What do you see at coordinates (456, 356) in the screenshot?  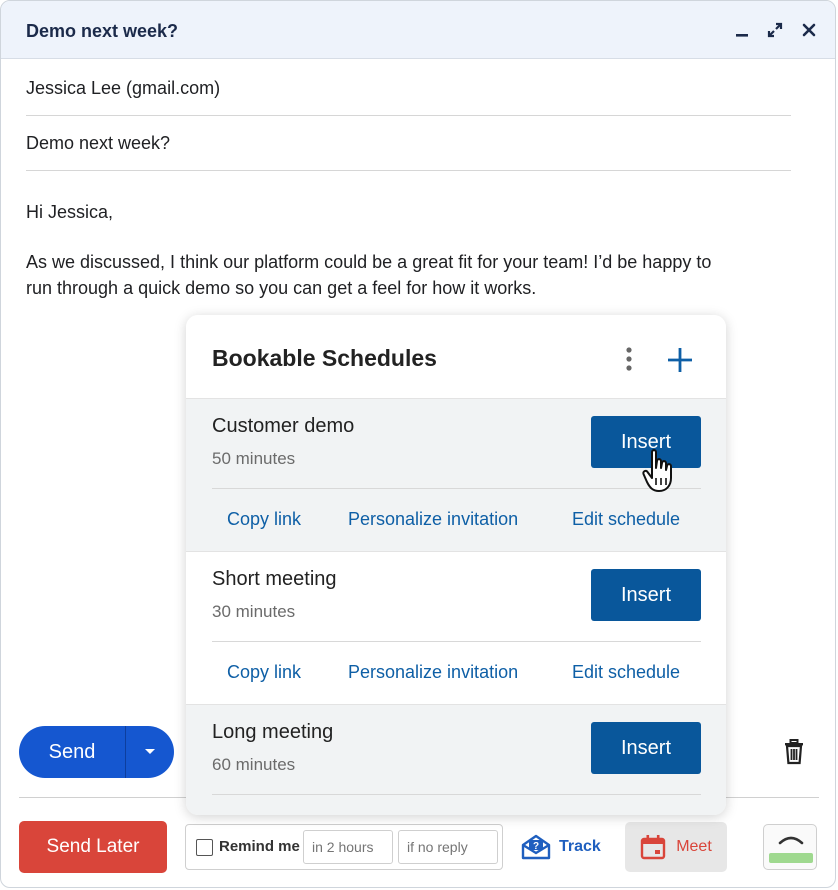 I see `bookable-schedules-header: Bookable Schedules` at bounding box center [456, 356].